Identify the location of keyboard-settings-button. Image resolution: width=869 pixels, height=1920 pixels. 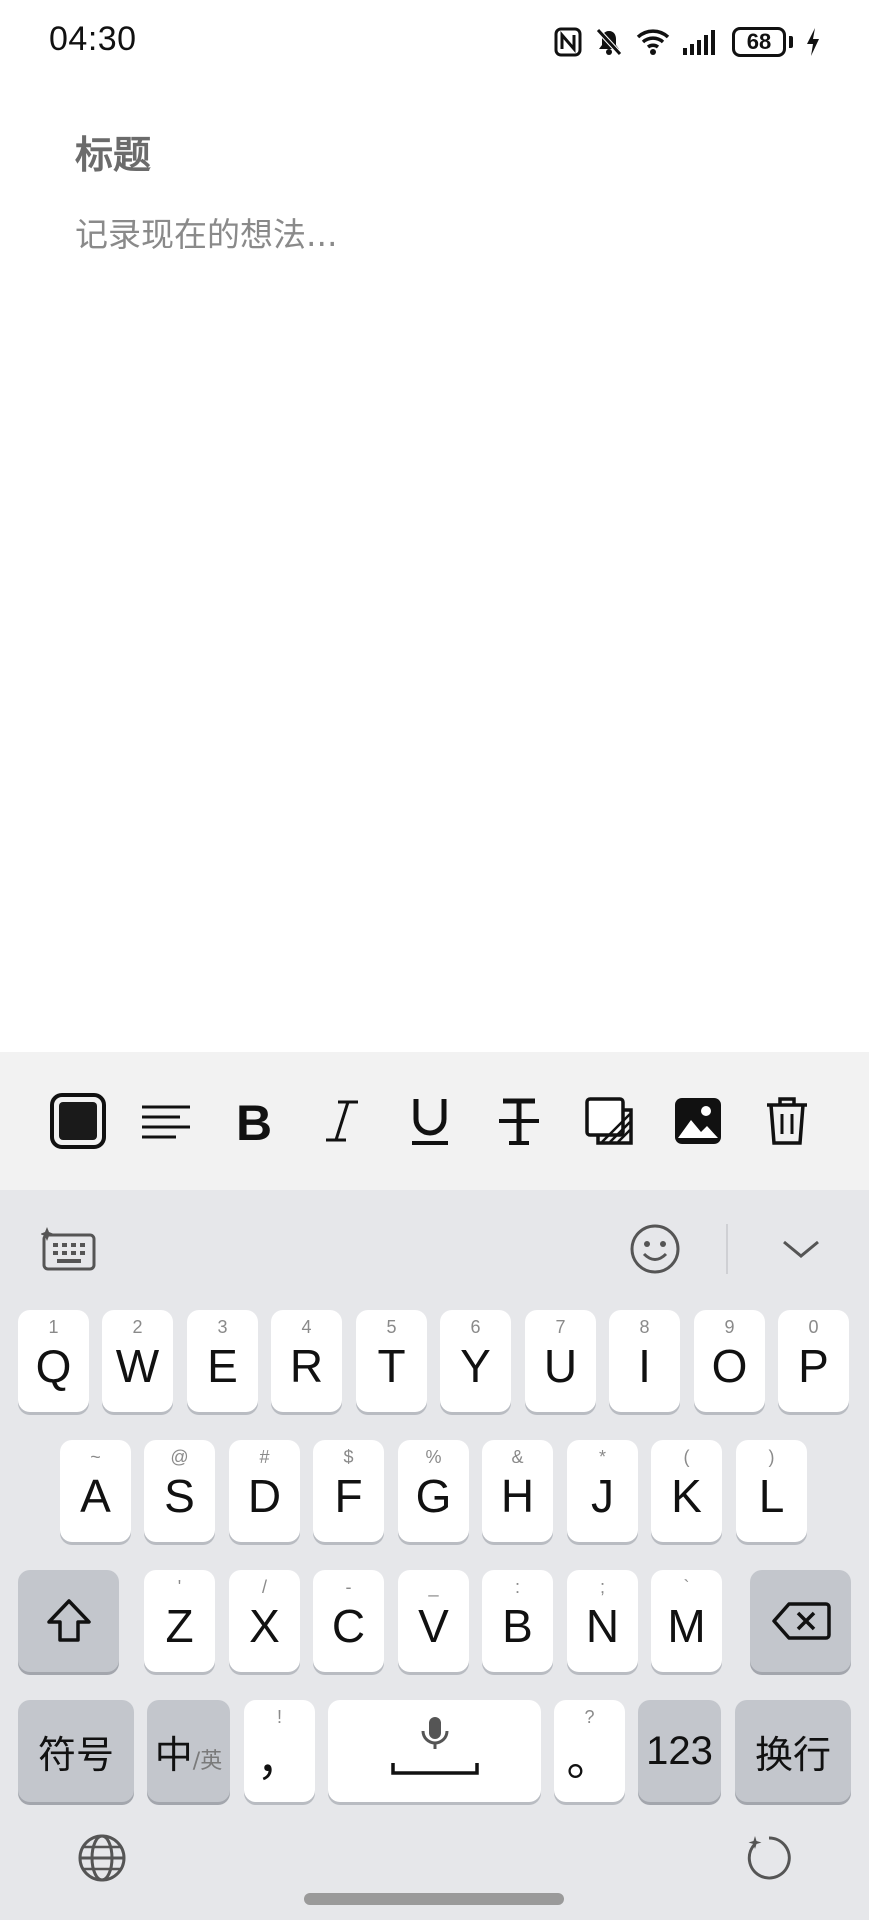
(69, 1249).